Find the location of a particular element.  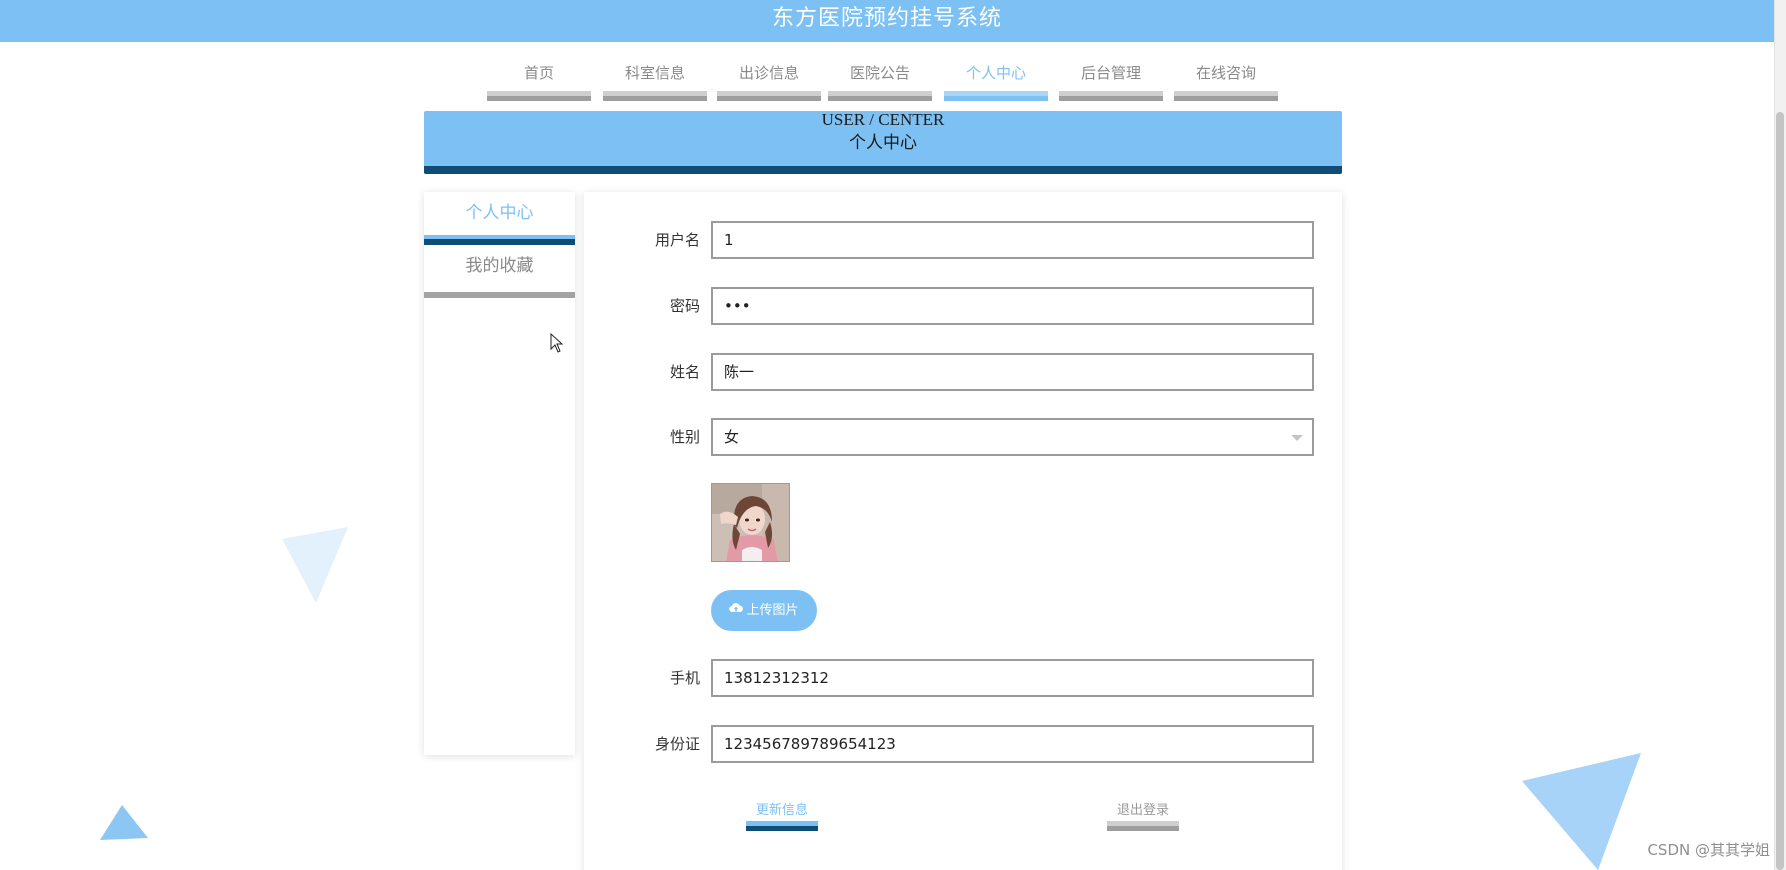

phone-row: 手机 13812312312 is located at coordinates (963, 678).